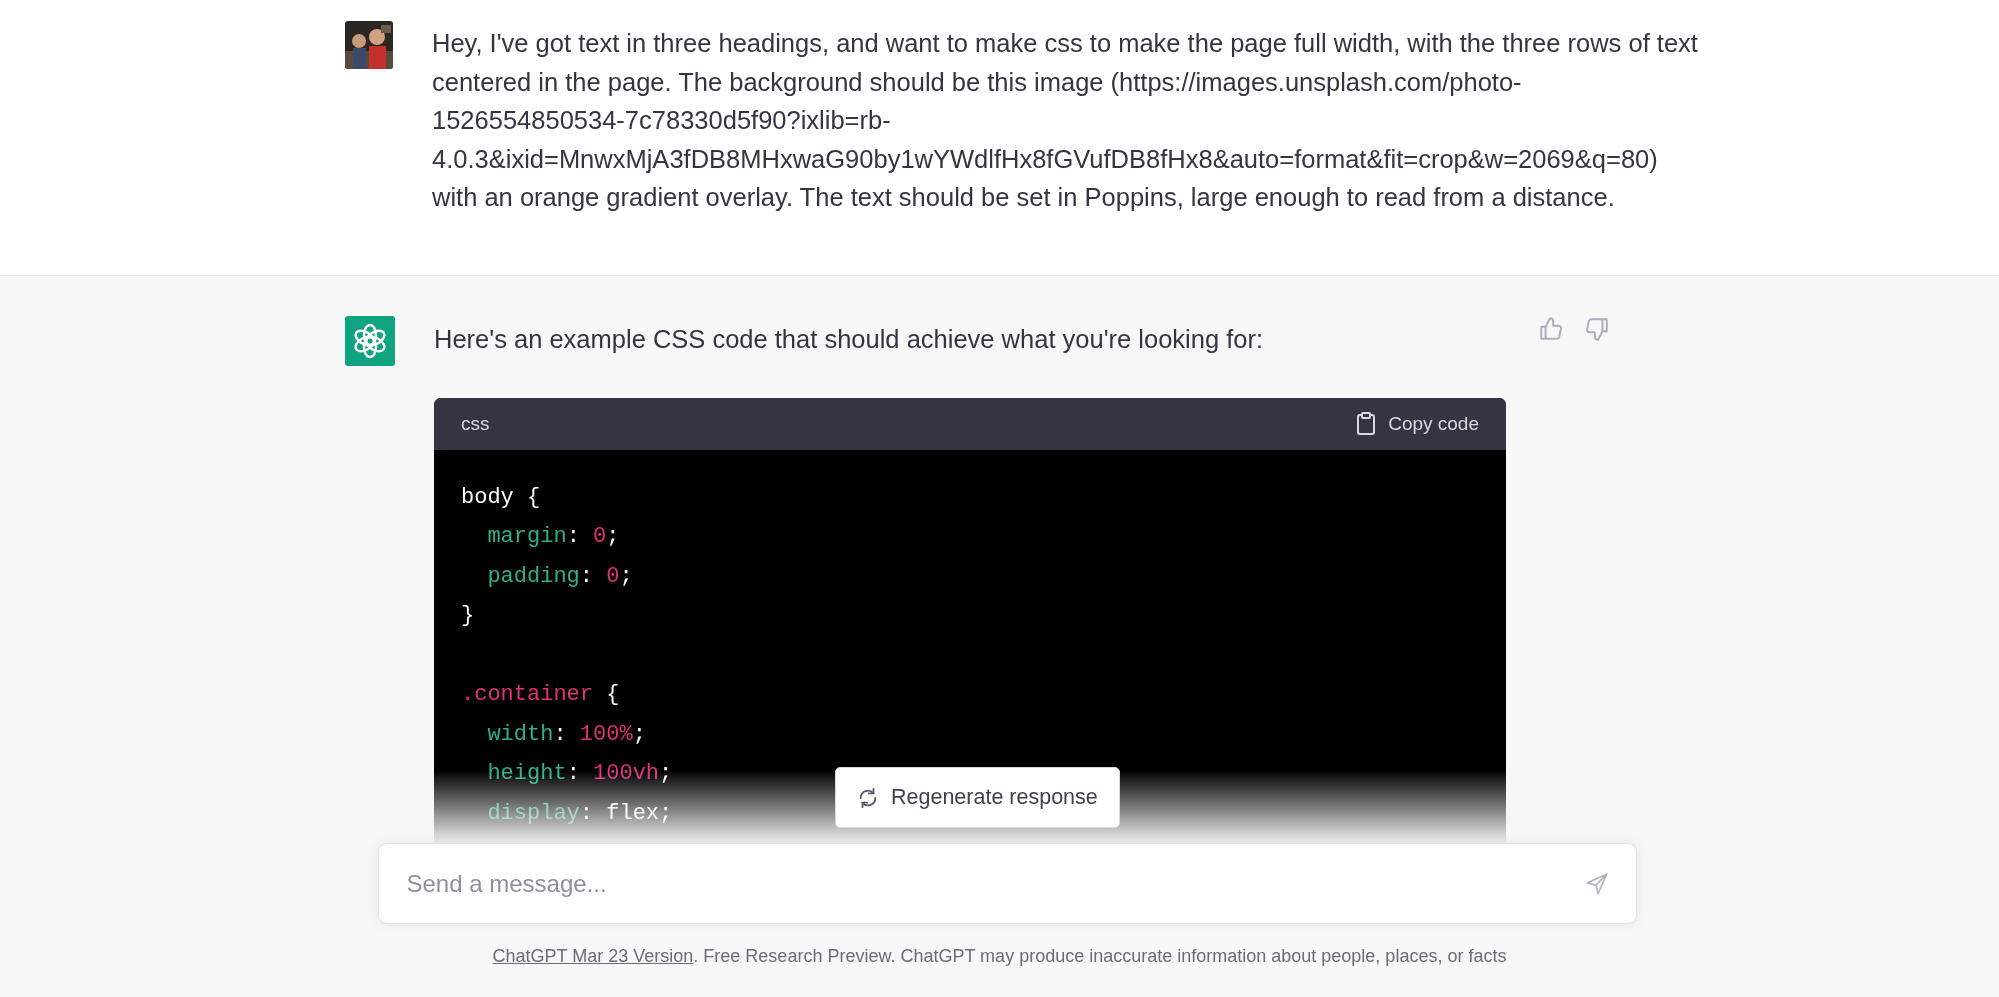 This screenshot has width=1999, height=997. What do you see at coordinates (553, 537) in the screenshot?
I see `code-line: margin: 0;` at bounding box center [553, 537].